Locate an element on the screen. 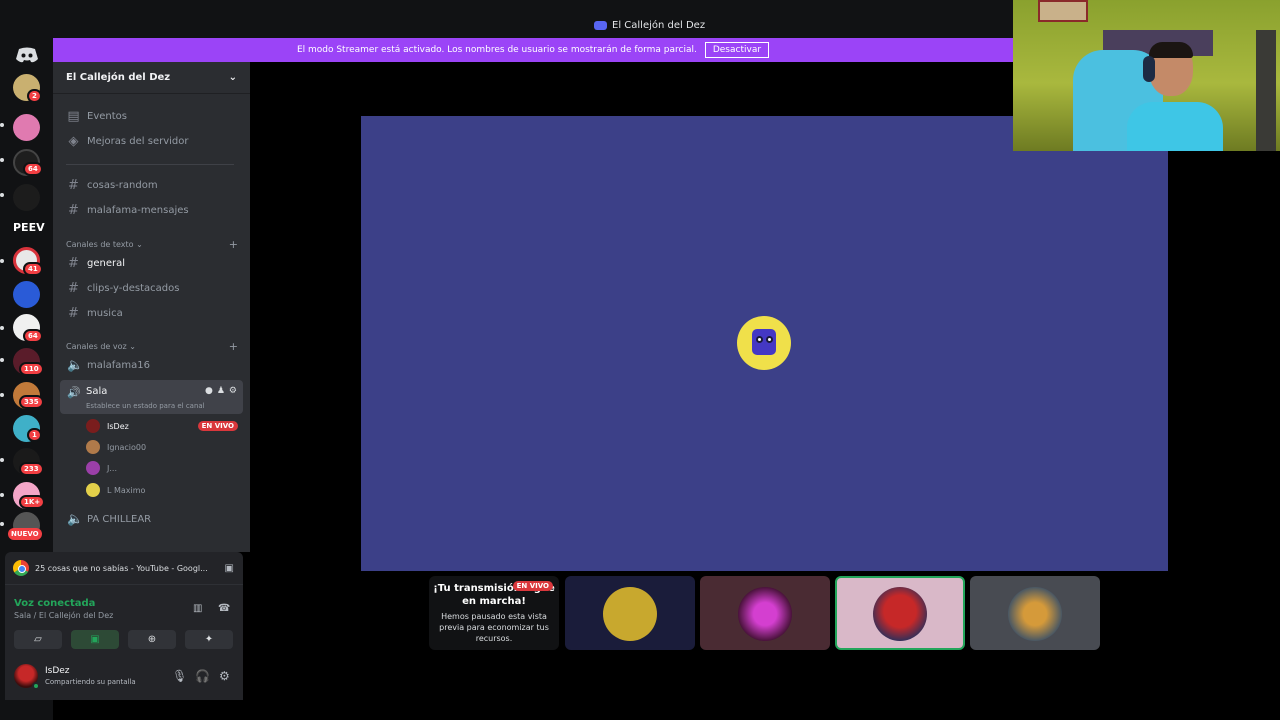 Image resolution: width=1280 pixels, height=720 pixels. voice-location: Sala / El Callejón del Dez is located at coordinates (63, 615).